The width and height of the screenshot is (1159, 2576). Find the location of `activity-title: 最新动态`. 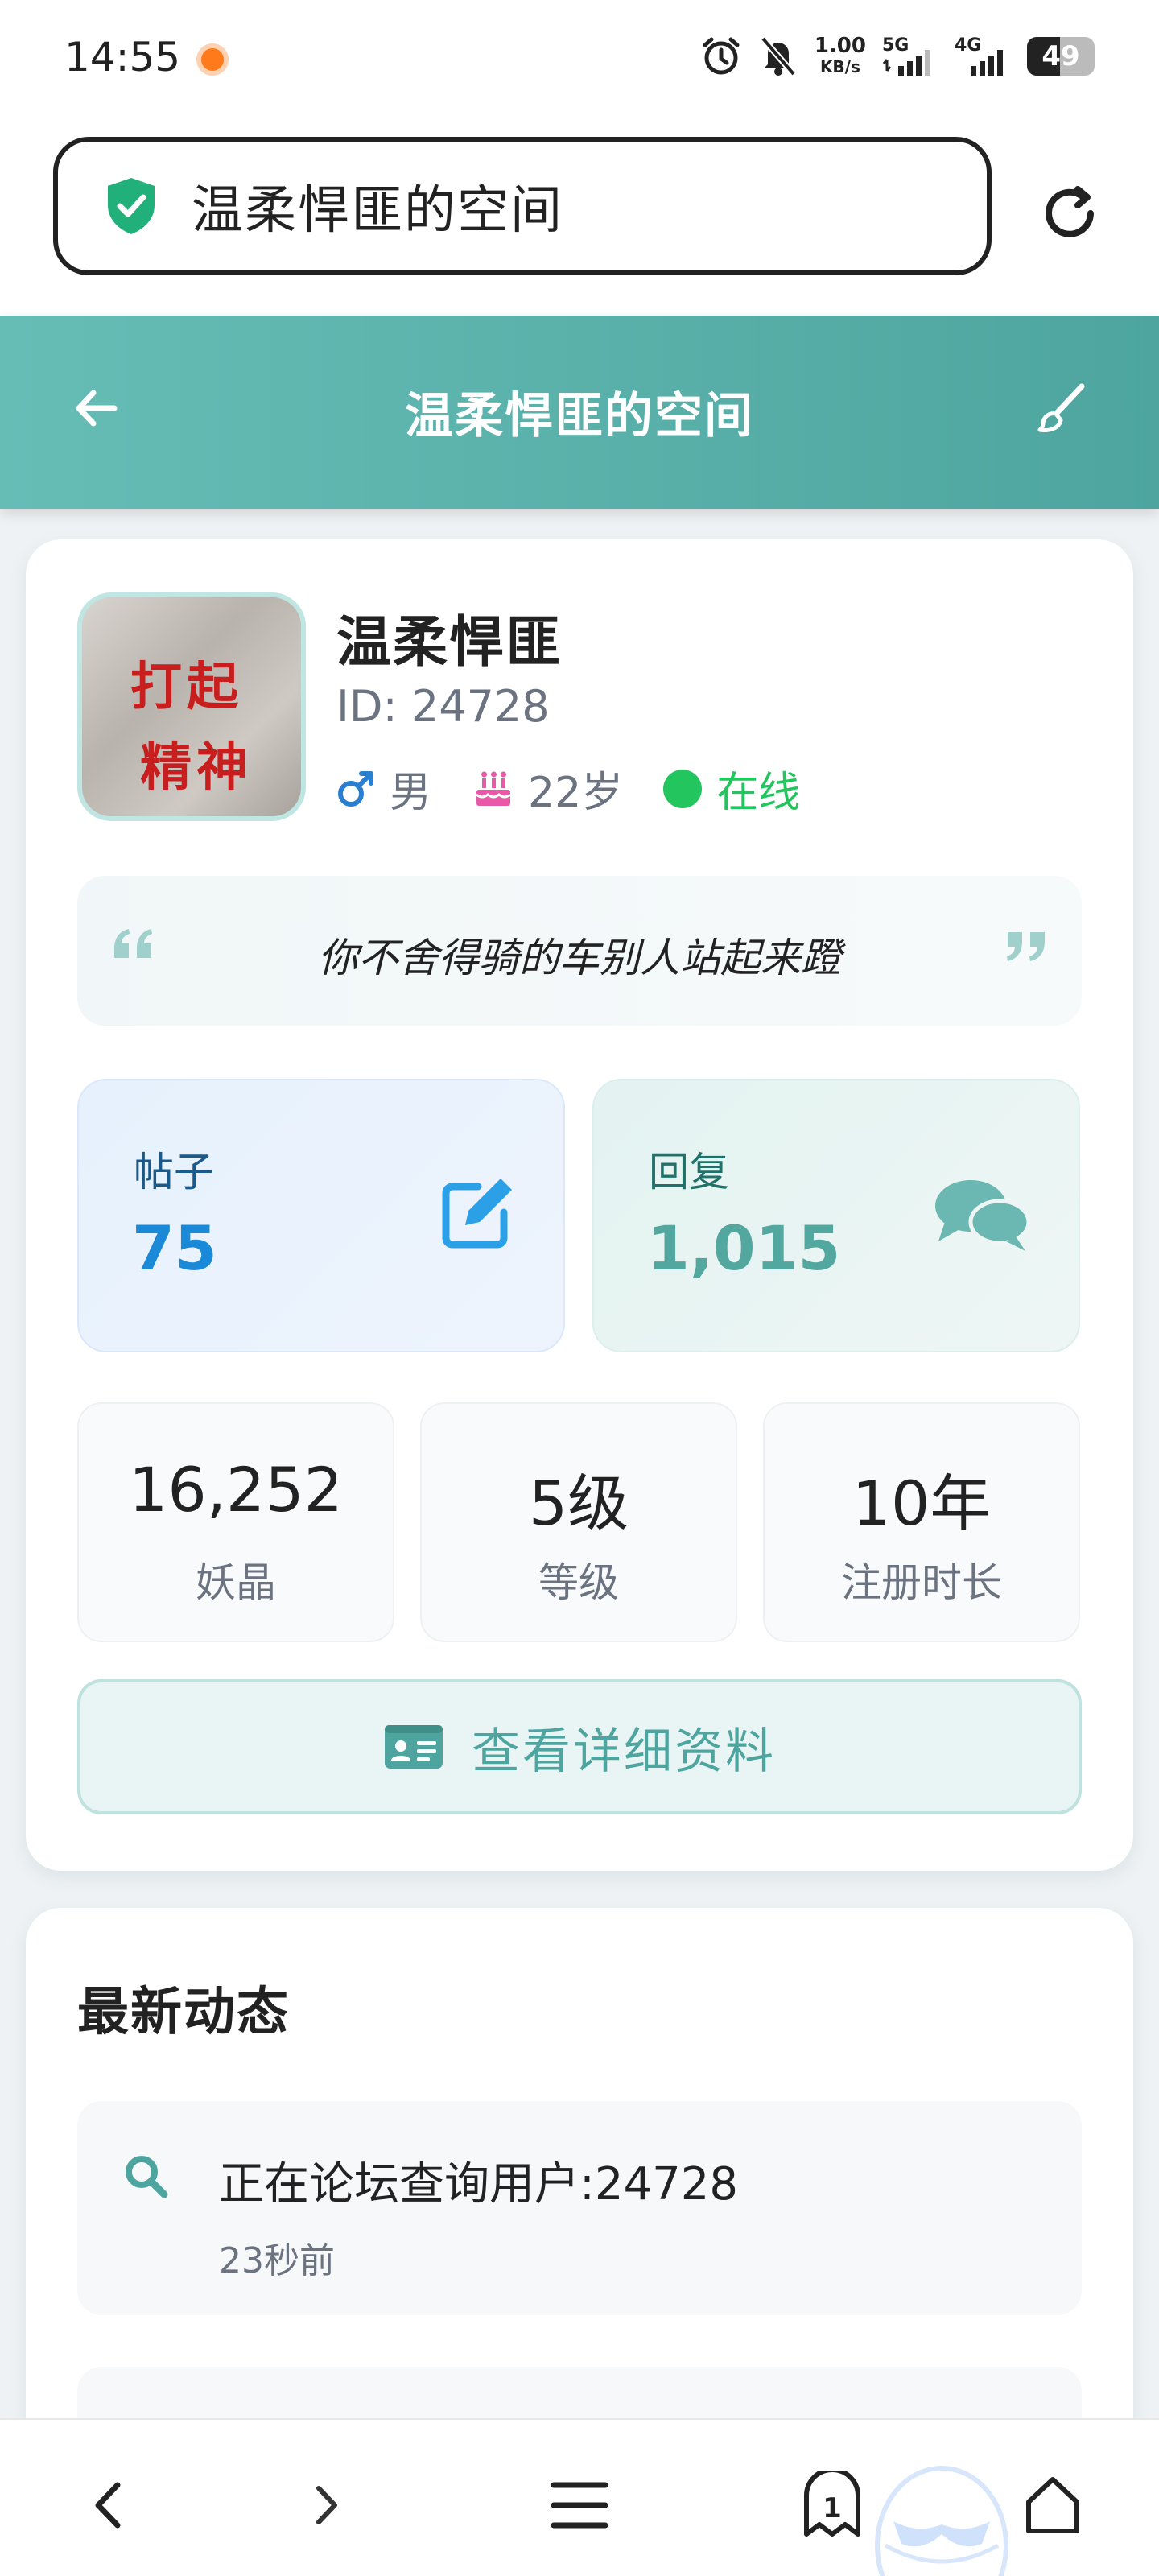

activity-title: 最新动态 is located at coordinates (183, 2013).